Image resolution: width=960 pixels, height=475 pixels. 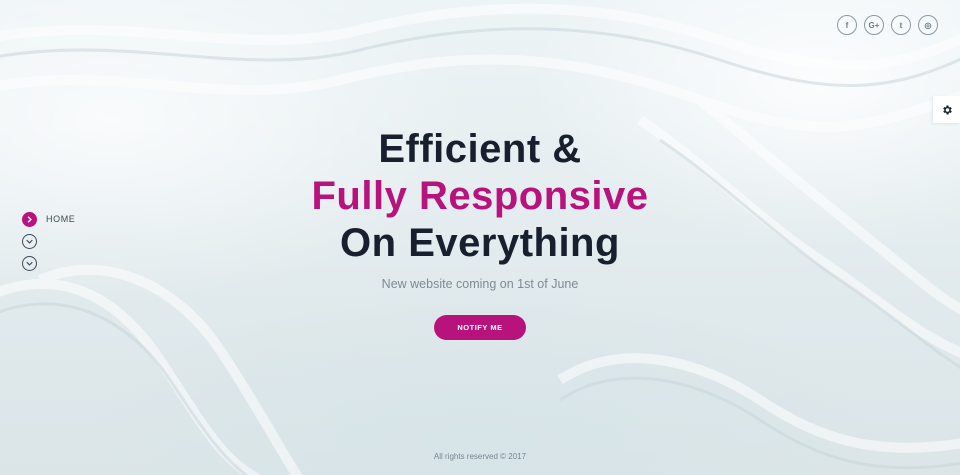 I want to click on hero-subtitle: New website coming on 1st of June, so click(x=480, y=284).